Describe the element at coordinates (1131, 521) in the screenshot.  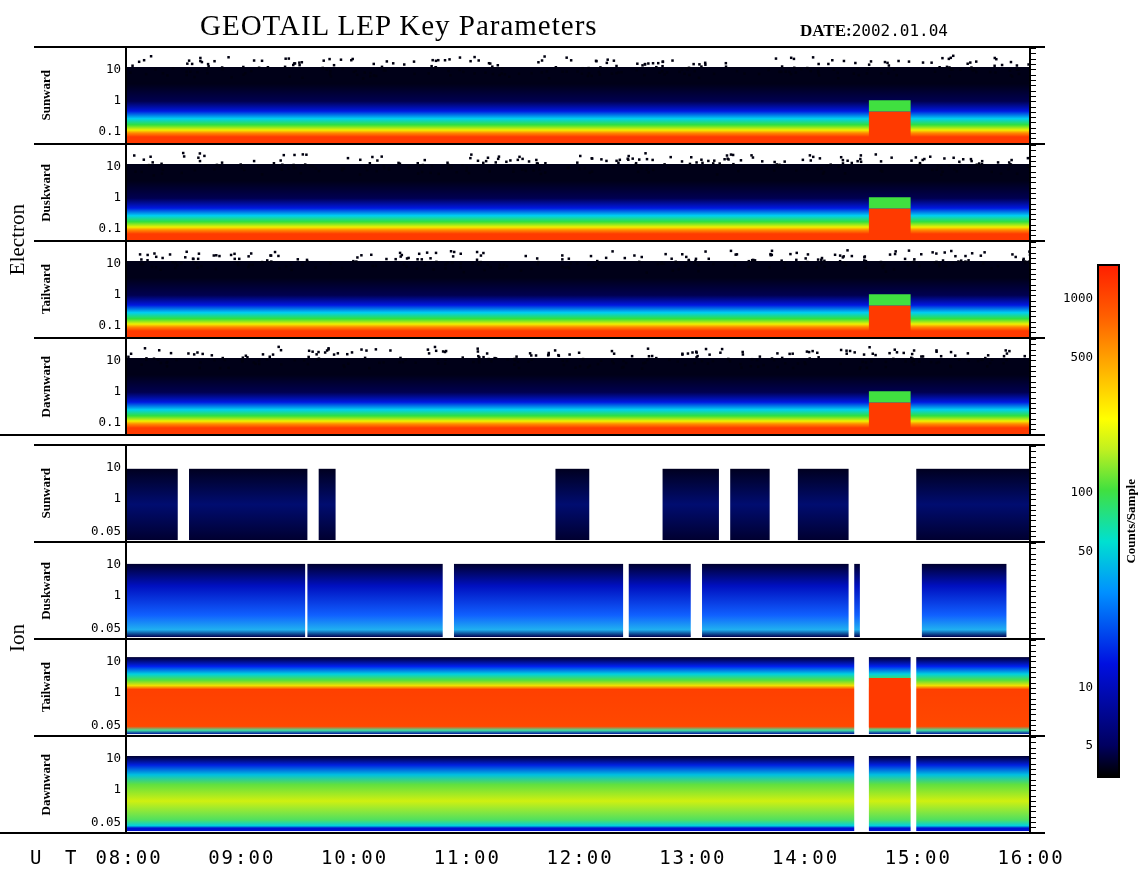
I see `colorbar-label: Counts/Sample` at that location.